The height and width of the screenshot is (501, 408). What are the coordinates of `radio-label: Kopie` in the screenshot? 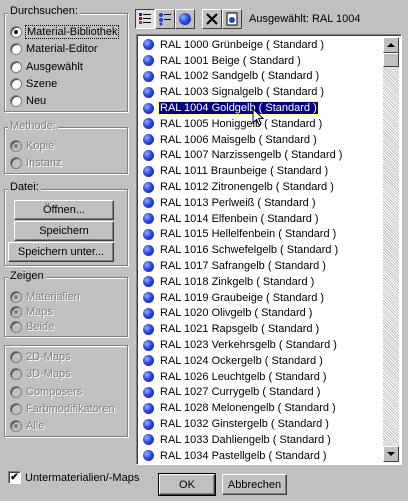 It's located at (40, 146).